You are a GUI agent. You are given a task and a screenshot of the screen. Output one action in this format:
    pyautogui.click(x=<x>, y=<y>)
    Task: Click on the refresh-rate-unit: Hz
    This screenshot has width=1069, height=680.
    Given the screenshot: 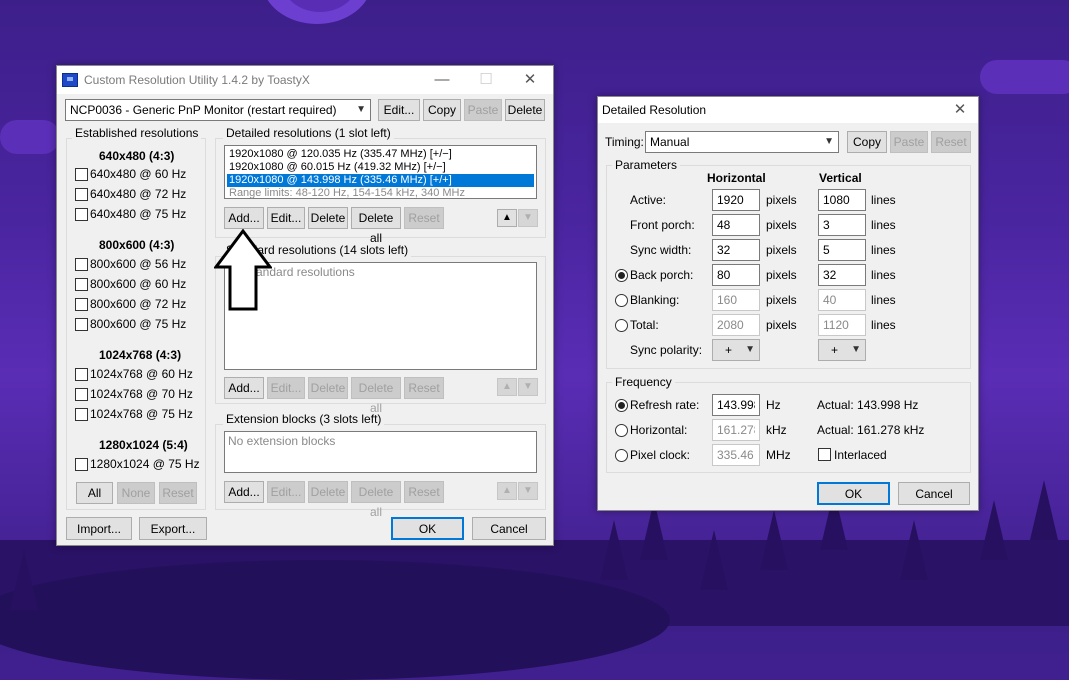 What is the action you would take?
    pyautogui.click(x=773, y=405)
    